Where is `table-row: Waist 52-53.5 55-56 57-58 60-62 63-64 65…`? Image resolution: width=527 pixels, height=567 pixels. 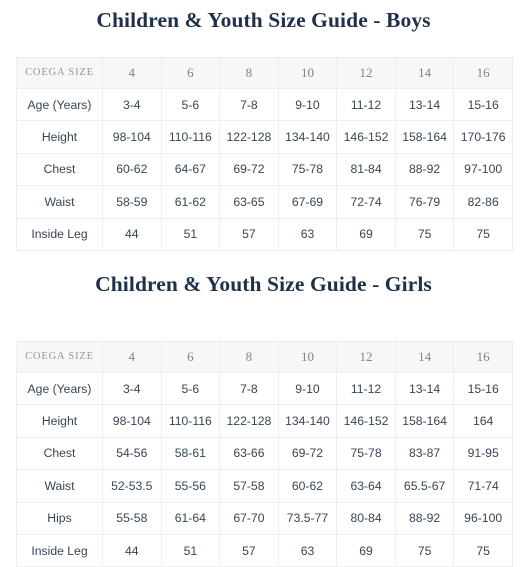
table-row: Waist 52-53.5 55-56 57-58 60-62 63-64 65… is located at coordinates (264, 486).